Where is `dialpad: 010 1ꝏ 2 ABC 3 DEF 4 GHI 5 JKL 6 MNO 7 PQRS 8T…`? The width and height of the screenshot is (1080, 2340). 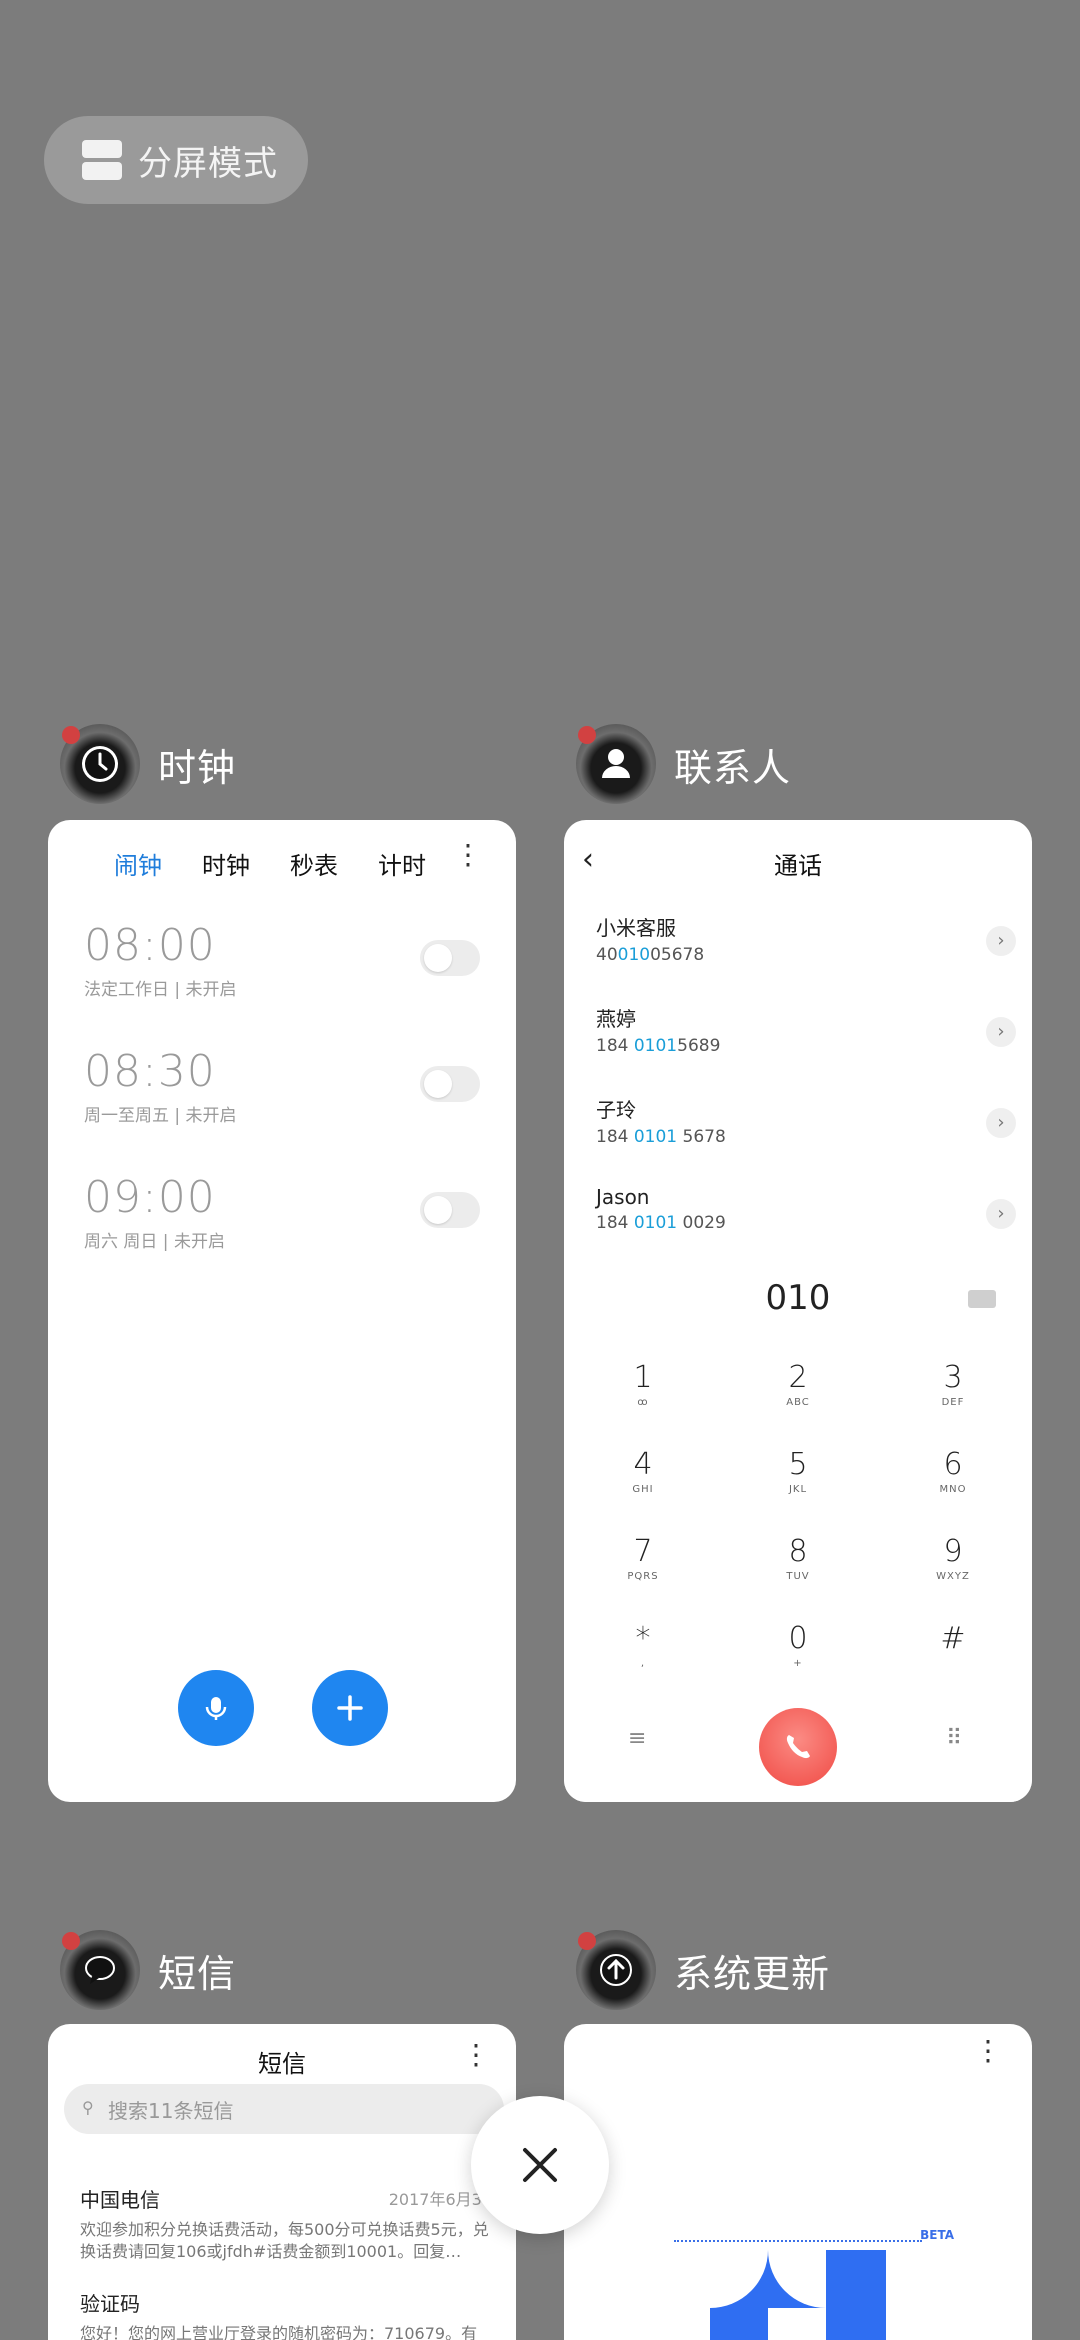 dialpad: 010 1ꝏ 2 ABC 3 DEF 4 GHI 5 JKL 6 MNO 7 PQRS 8T… is located at coordinates (798, 1531).